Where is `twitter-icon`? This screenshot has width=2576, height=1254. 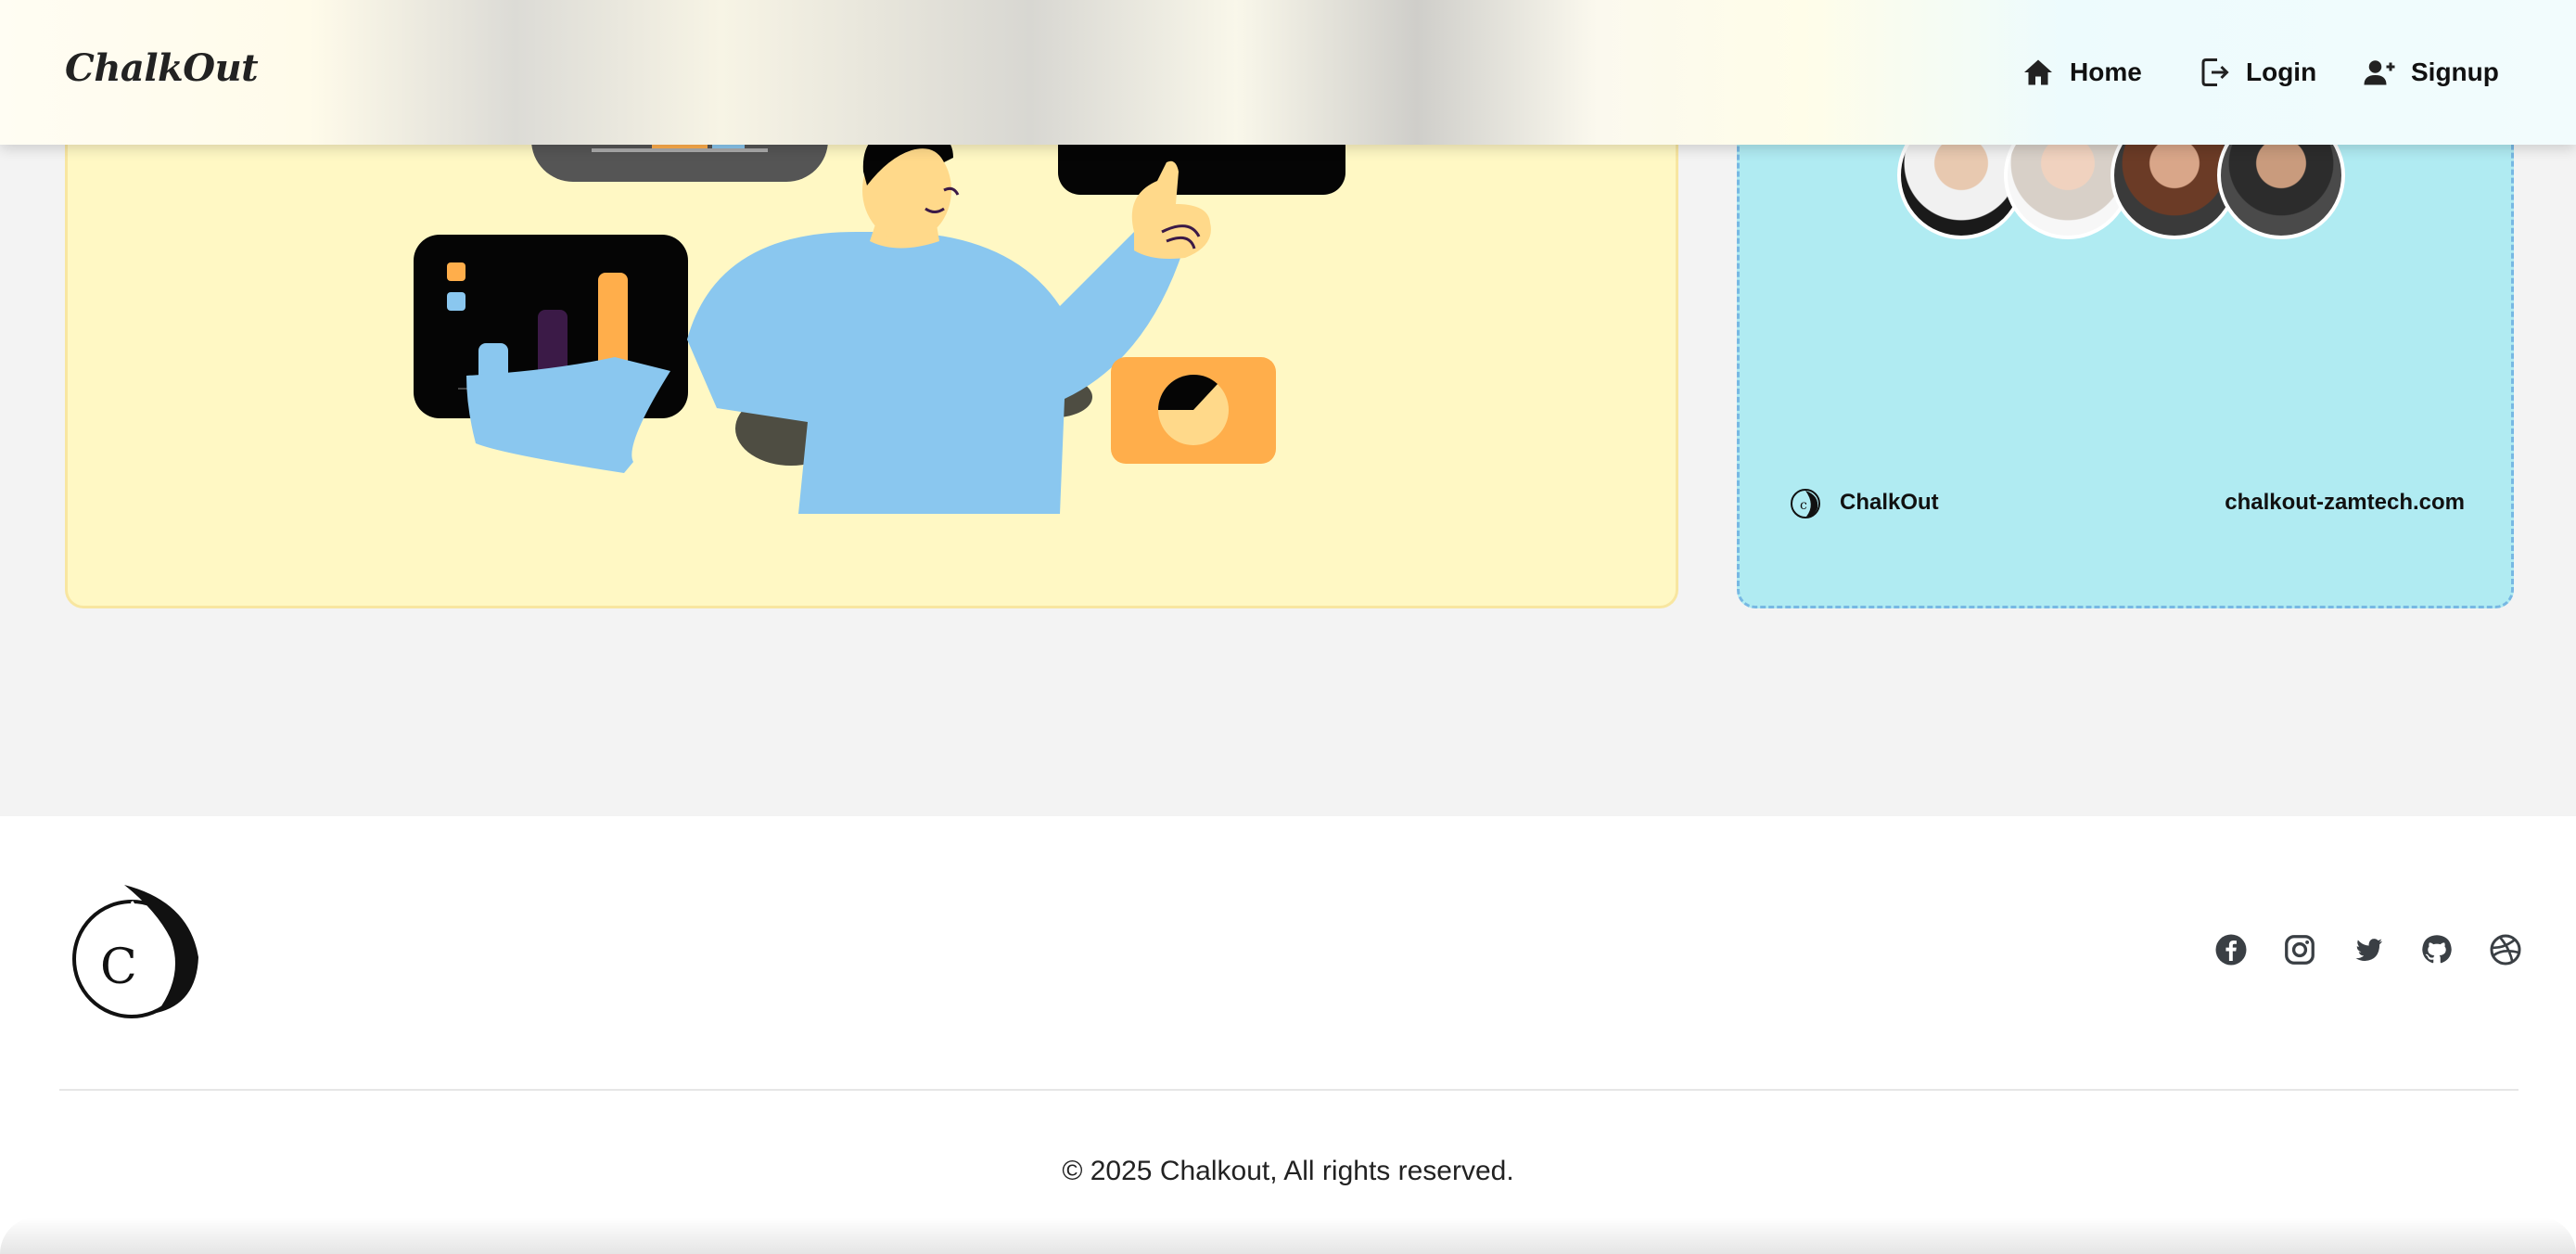
twitter-icon is located at coordinates (2368, 950).